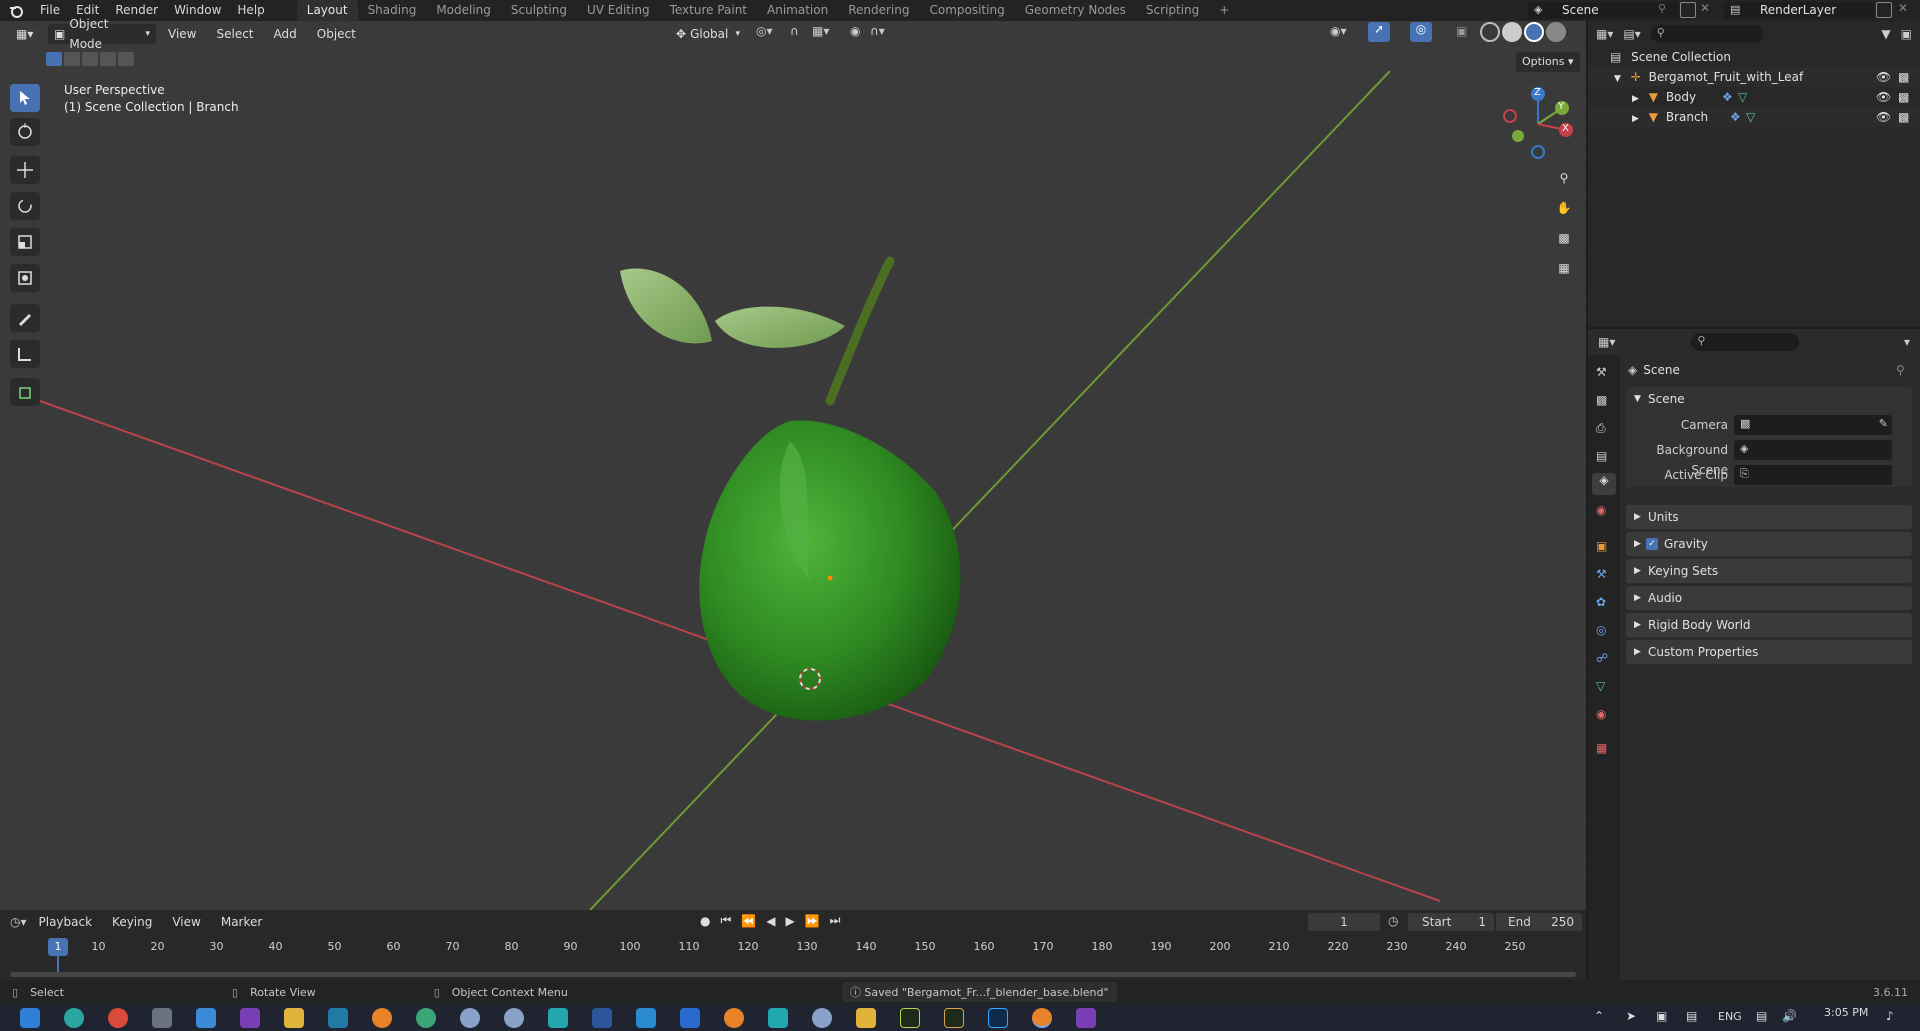 Image resolution: width=1920 pixels, height=1031 pixels. What do you see at coordinates (789, 921) in the screenshot?
I see `play-icon: ▶` at bounding box center [789, 921].